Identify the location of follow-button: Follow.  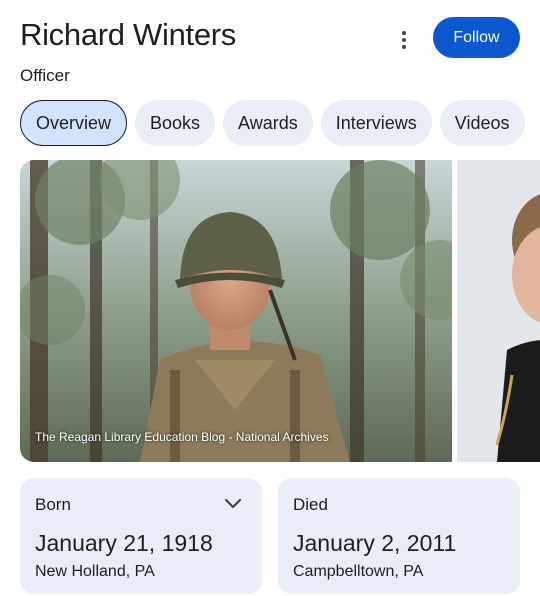
(476, 37).